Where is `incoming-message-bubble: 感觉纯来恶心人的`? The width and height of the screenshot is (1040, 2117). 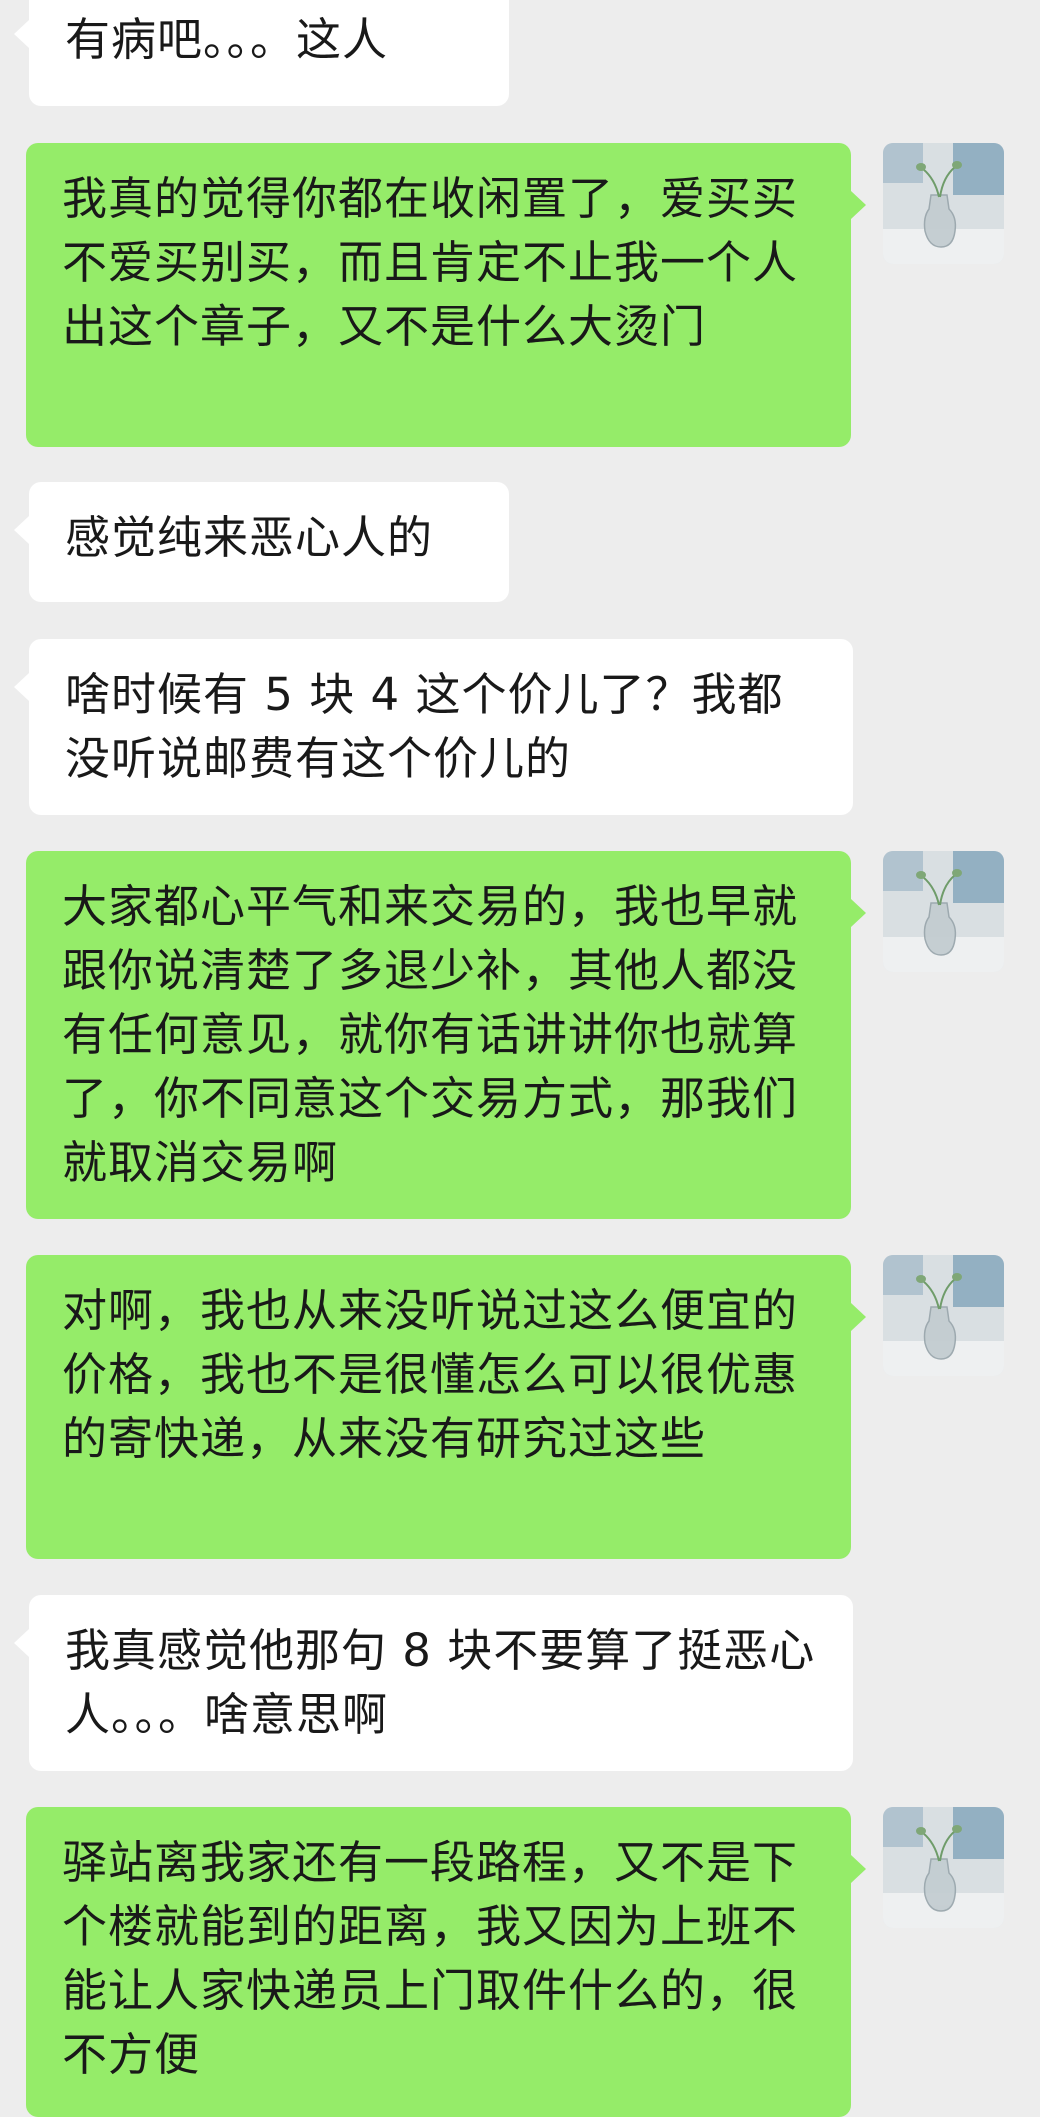 incoming-message-bubble: 感觉纯来恶心人的 is located at coordinates (261, 542).